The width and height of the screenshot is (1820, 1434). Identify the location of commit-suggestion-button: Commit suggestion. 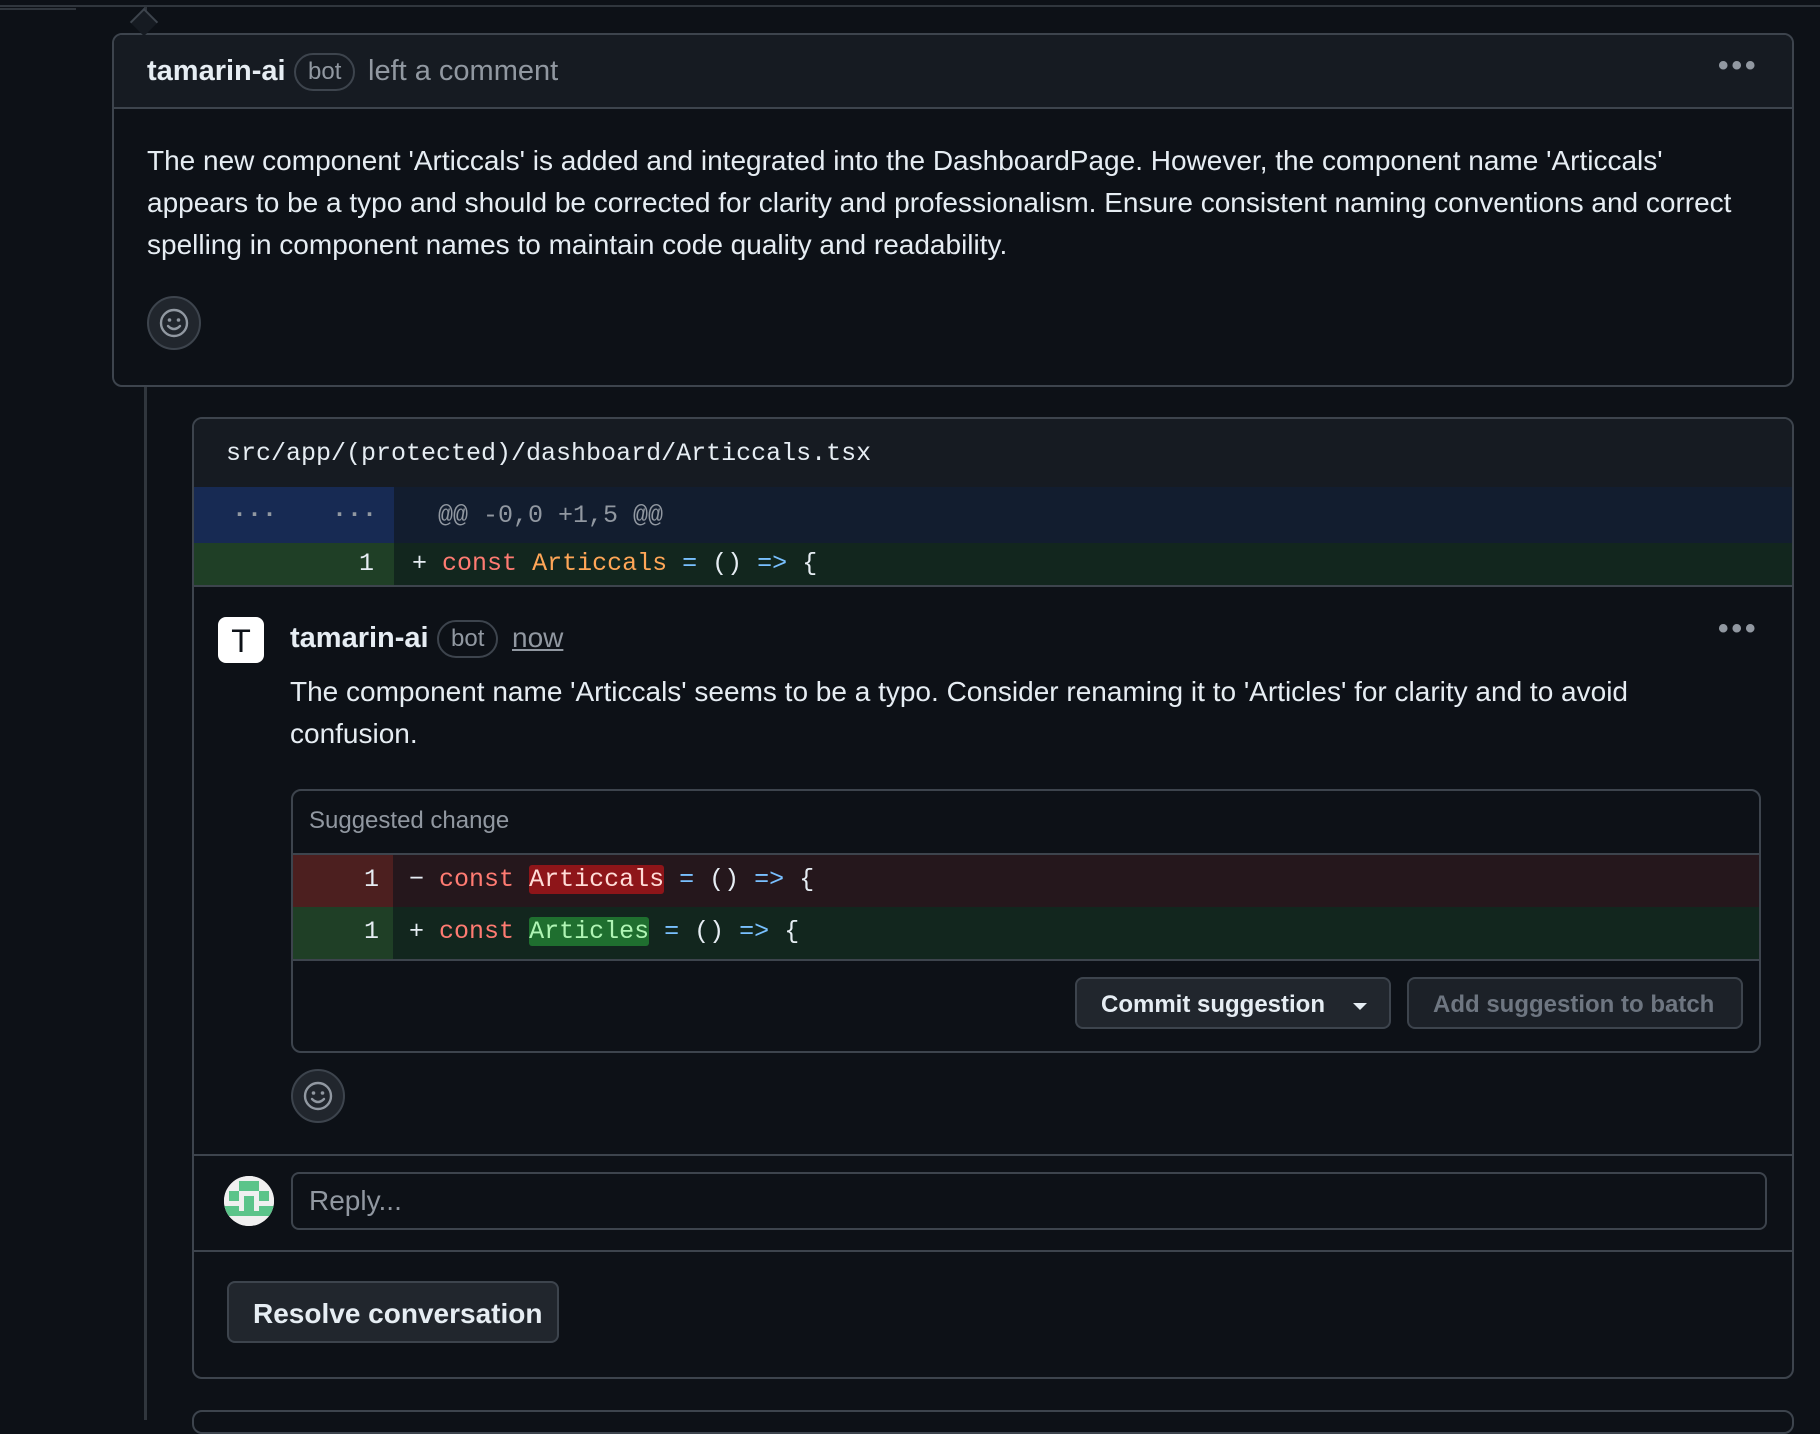
(1233, 1003).